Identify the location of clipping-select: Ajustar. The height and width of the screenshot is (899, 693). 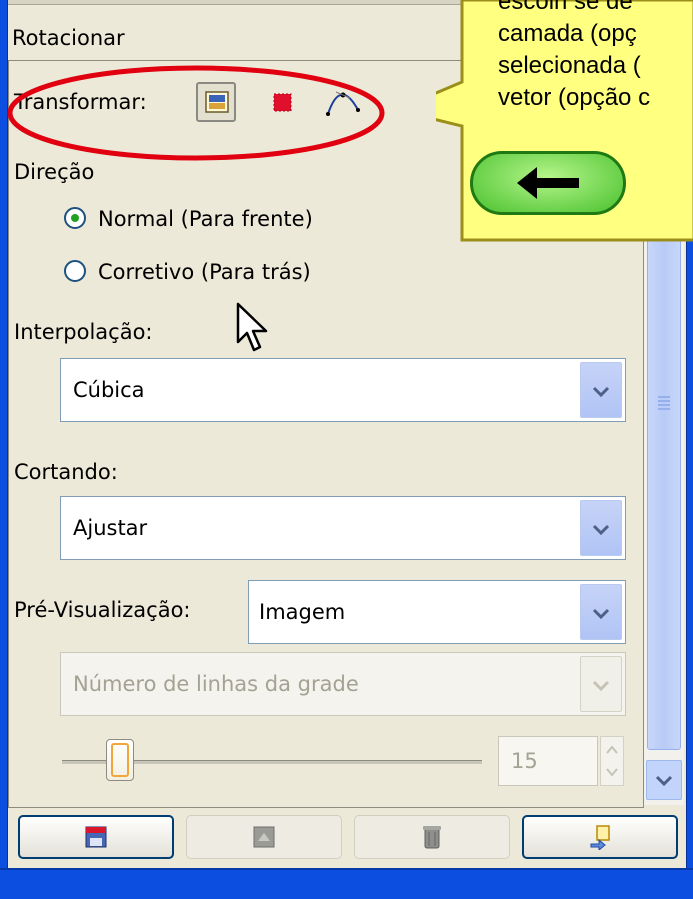
(343, 528).